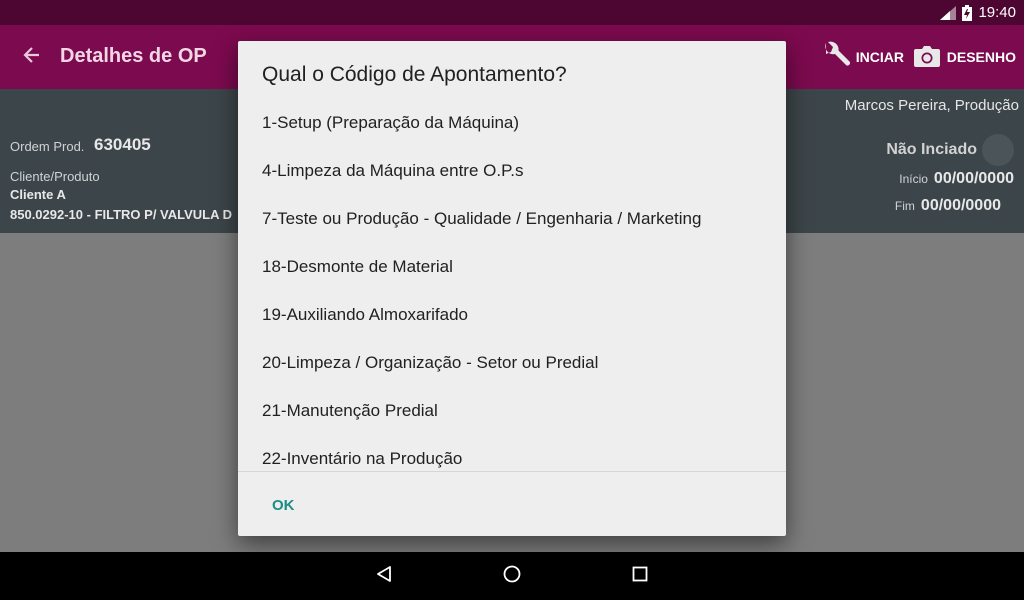 The width and height of the screenshot is (1024, 600). What do you see at coordinates (512, 471) in the screenshot?
I see `dialog-divider` at bounding box center [512, 471].